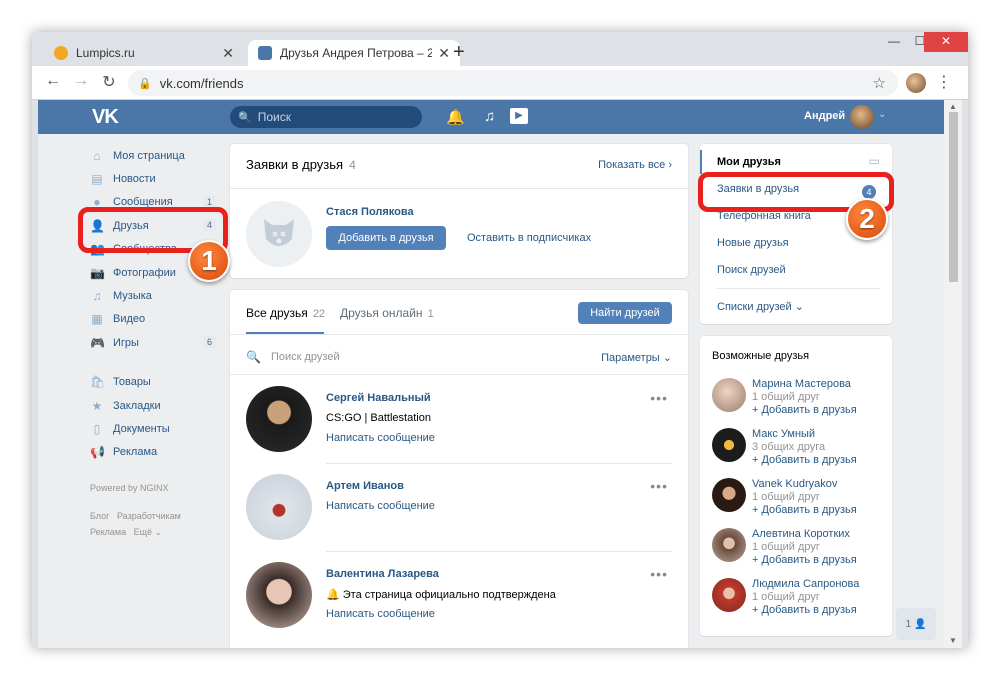  Describe the element at coordinates (144, 53) in the screenshot. I see `tab-lumpics: Lumpics.ru ✕` at that location.